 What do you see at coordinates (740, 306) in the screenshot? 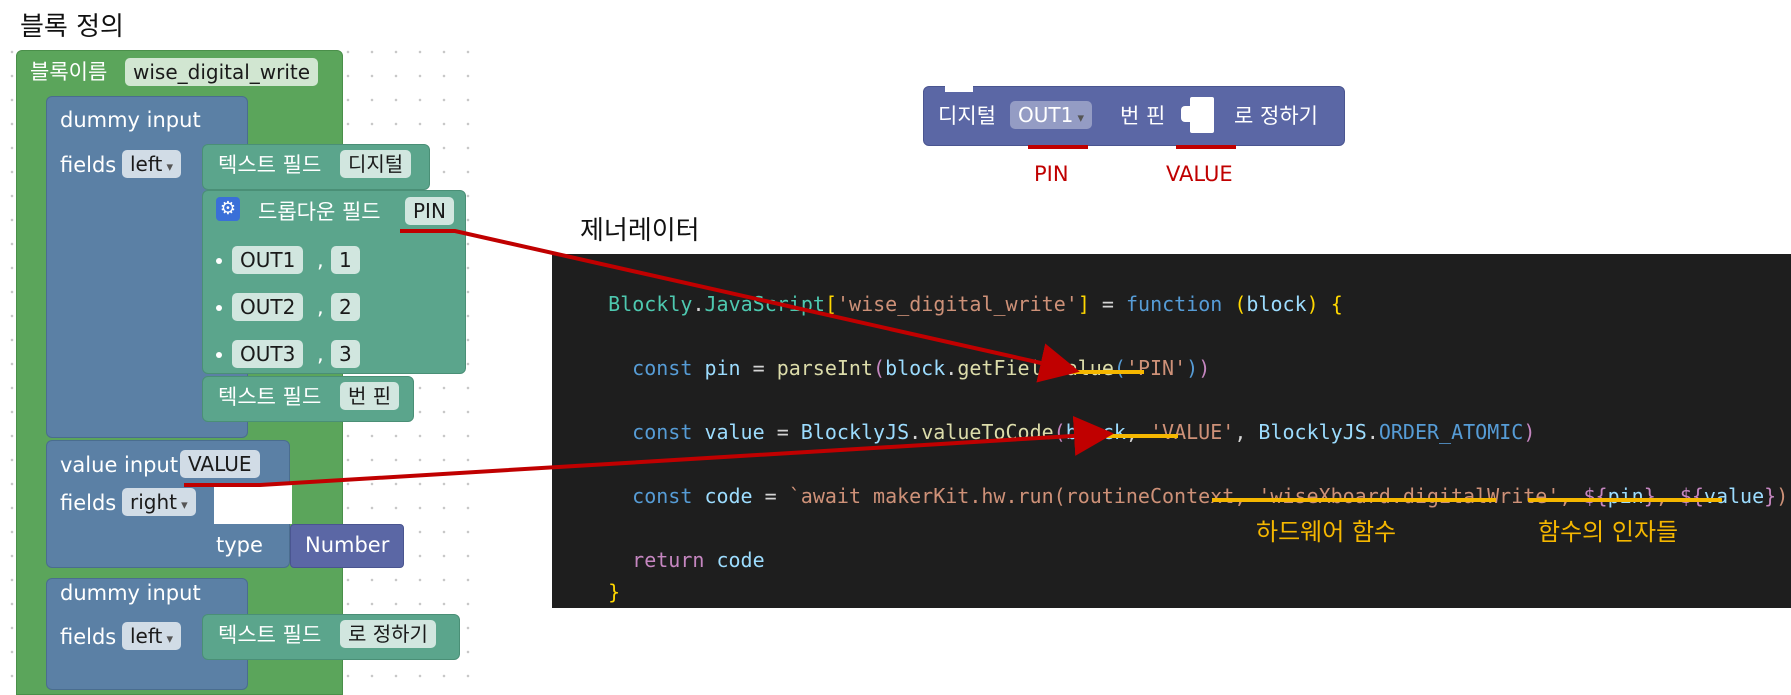
I see `pin-arrow` at bounding box center [740, 306].